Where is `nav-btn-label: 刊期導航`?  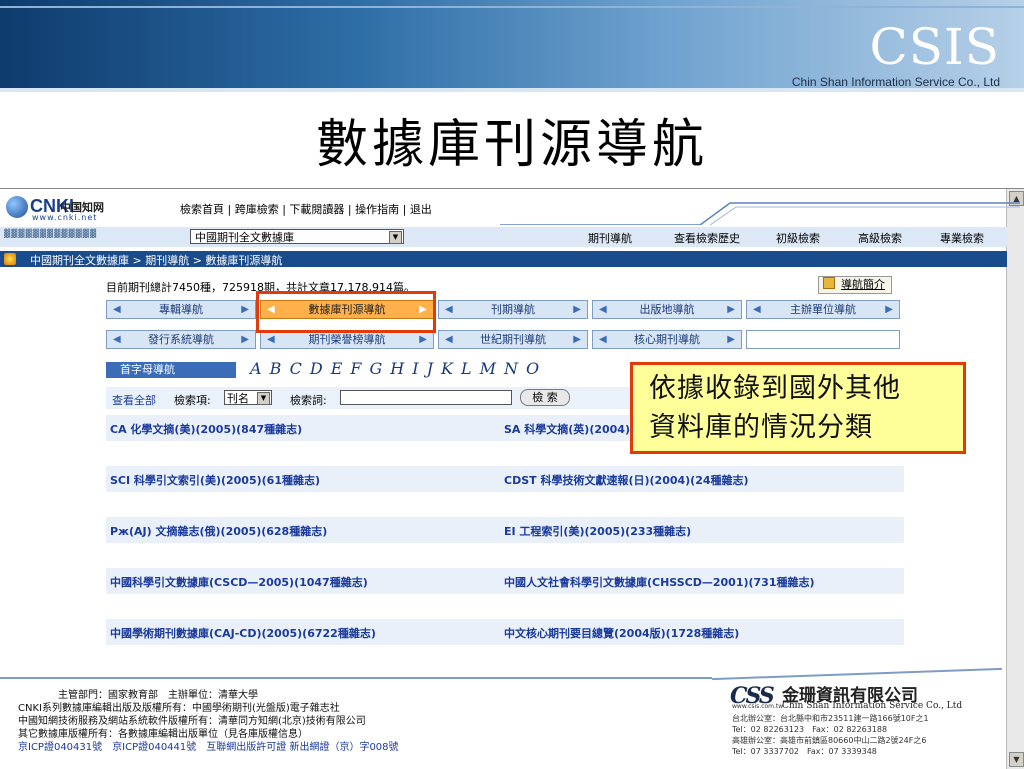
nav-btn-label: 刊期導航 is located at coordinates (513, 309).